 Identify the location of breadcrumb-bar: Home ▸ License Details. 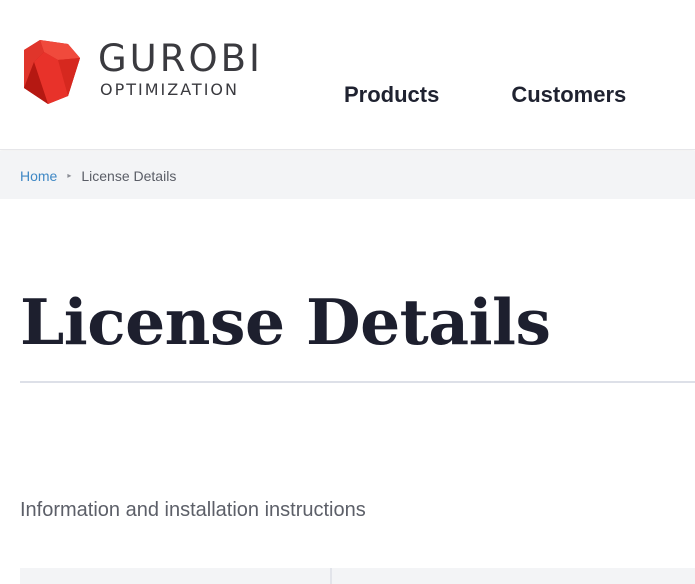
(347, 175).